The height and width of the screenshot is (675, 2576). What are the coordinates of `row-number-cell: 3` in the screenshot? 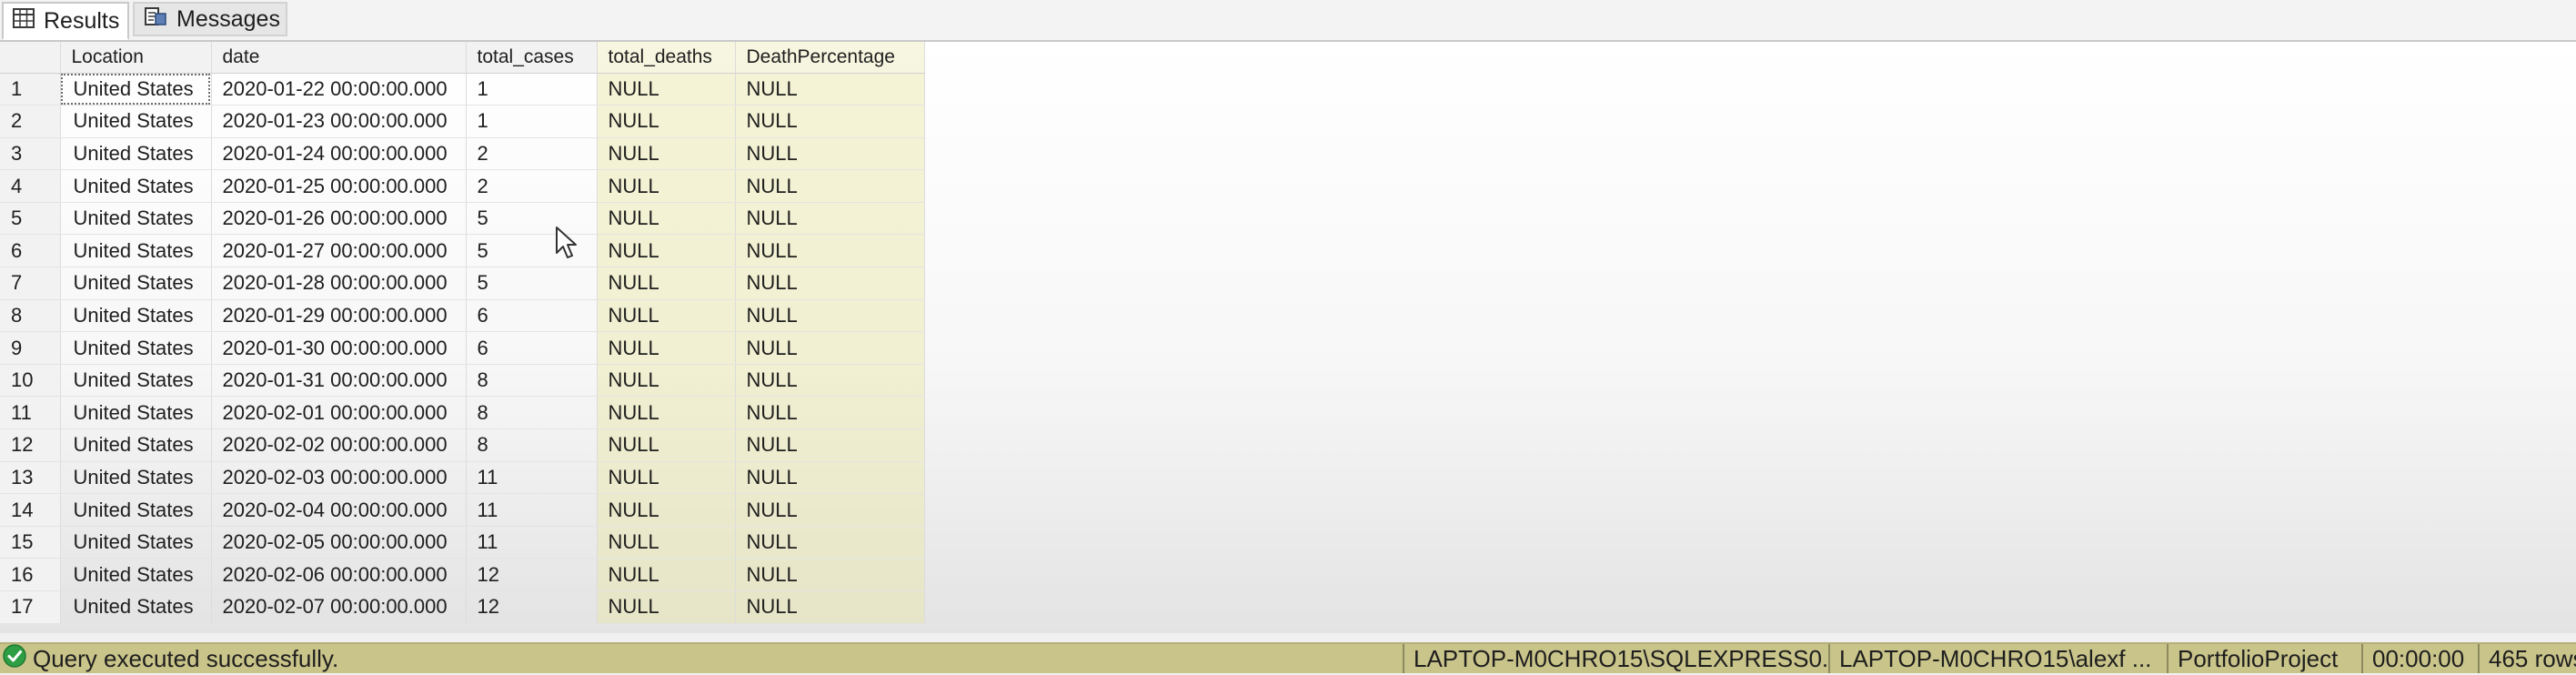 It's located at (30, 154).